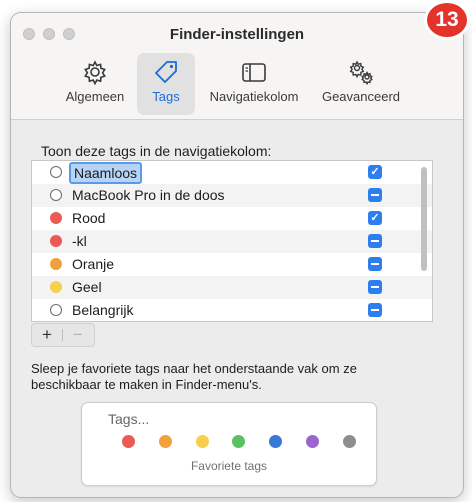 The height and width of the screenshot is (502, 472). I want to click on tag-name: MacBook Pro in de doos, so click(148, 195).